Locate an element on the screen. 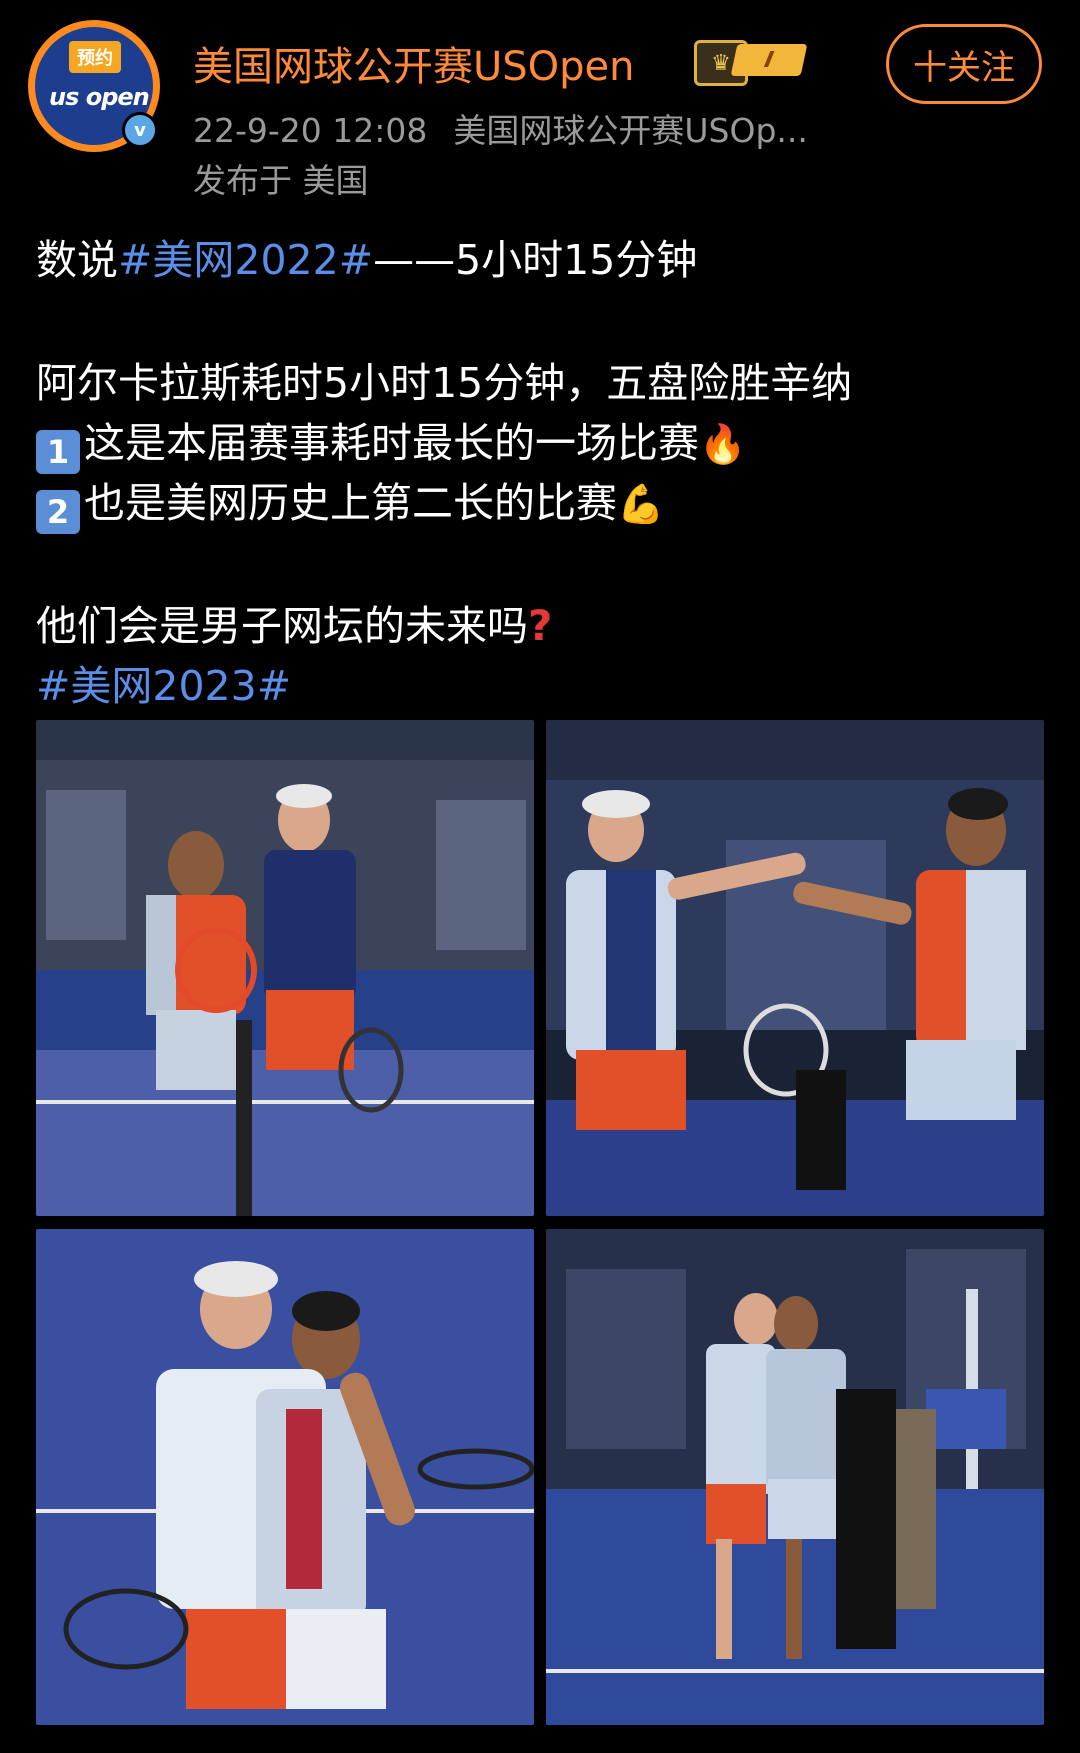 This screenshot has height=1753, width=1080. post-text: 数说 is located at coordinates (77, 260).